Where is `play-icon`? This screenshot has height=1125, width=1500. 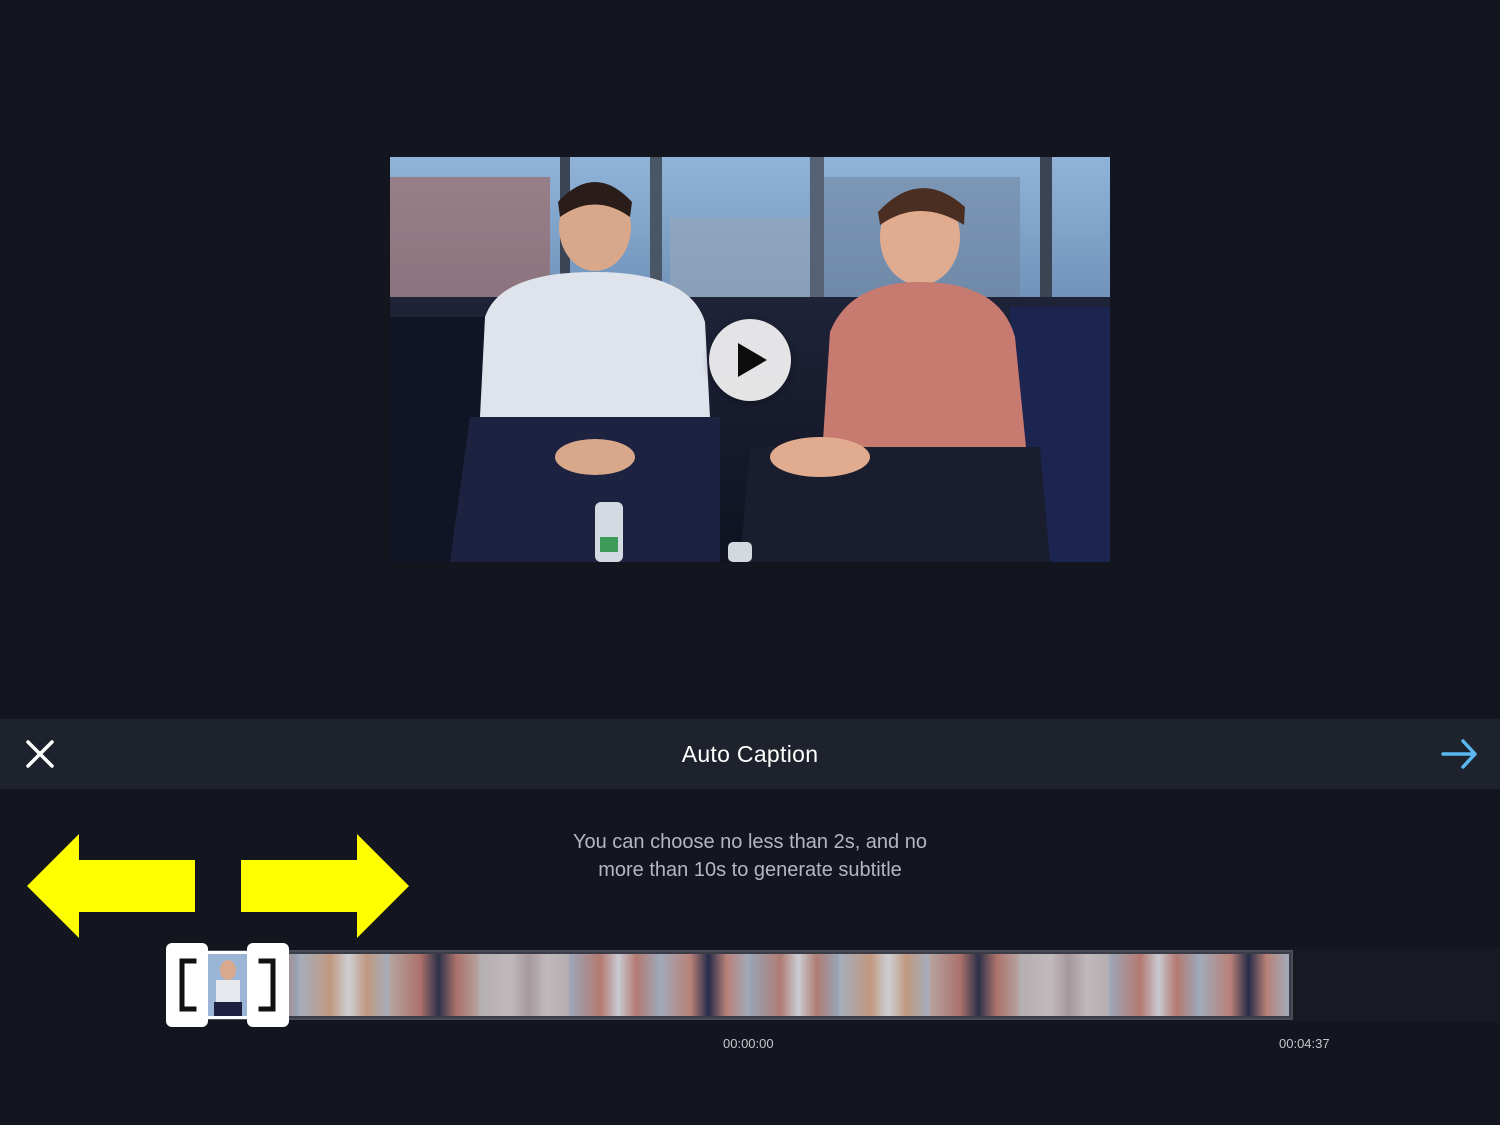 play-icon is located at coordinates (752, 360).